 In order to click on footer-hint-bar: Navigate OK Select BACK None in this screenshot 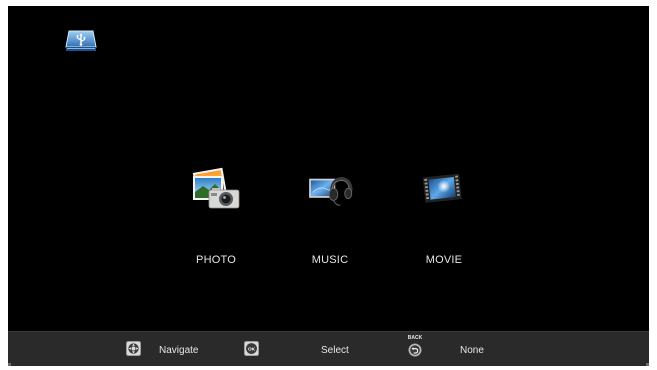, I will do `click(328, 348)`.